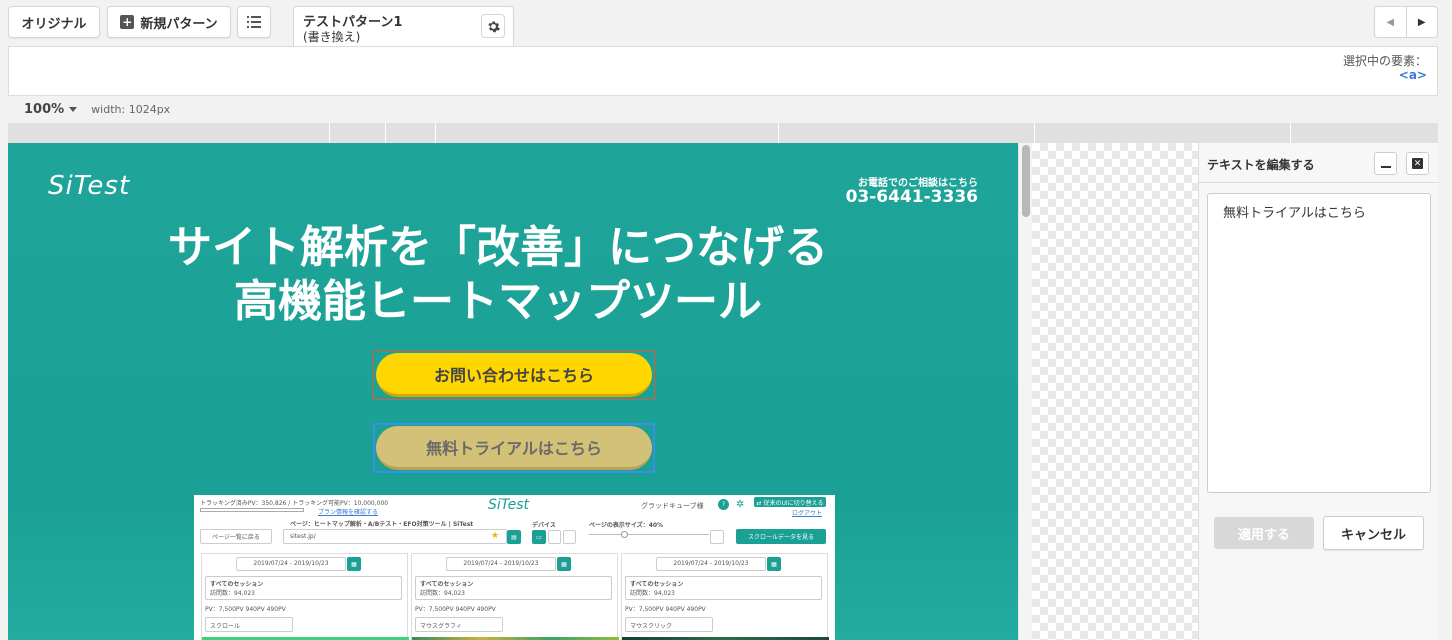 The image size is (1452, 640). I want to click on url-value: sitest.jp/, so click(303, 536).